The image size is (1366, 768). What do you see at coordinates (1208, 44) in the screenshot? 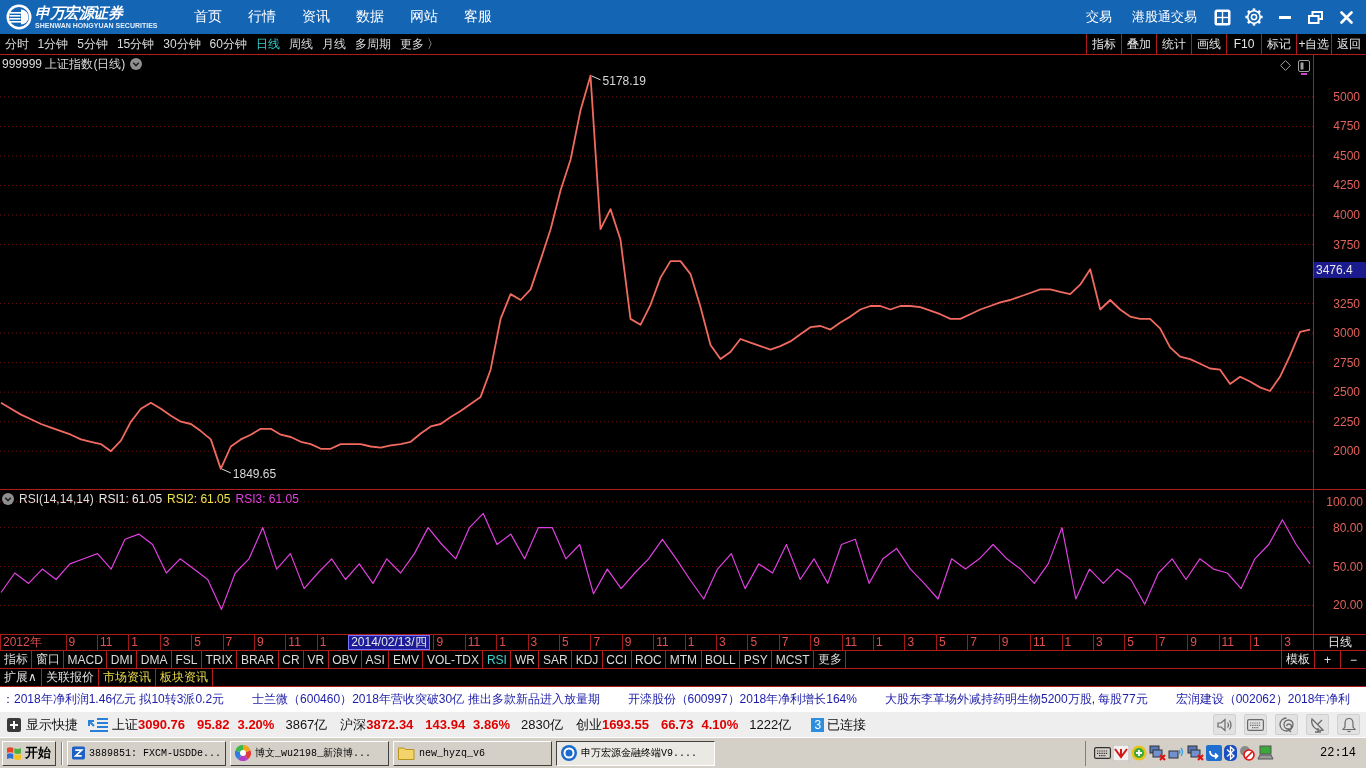
I see `chart-tool-button: 画线` at bounding box center [1208, 44].